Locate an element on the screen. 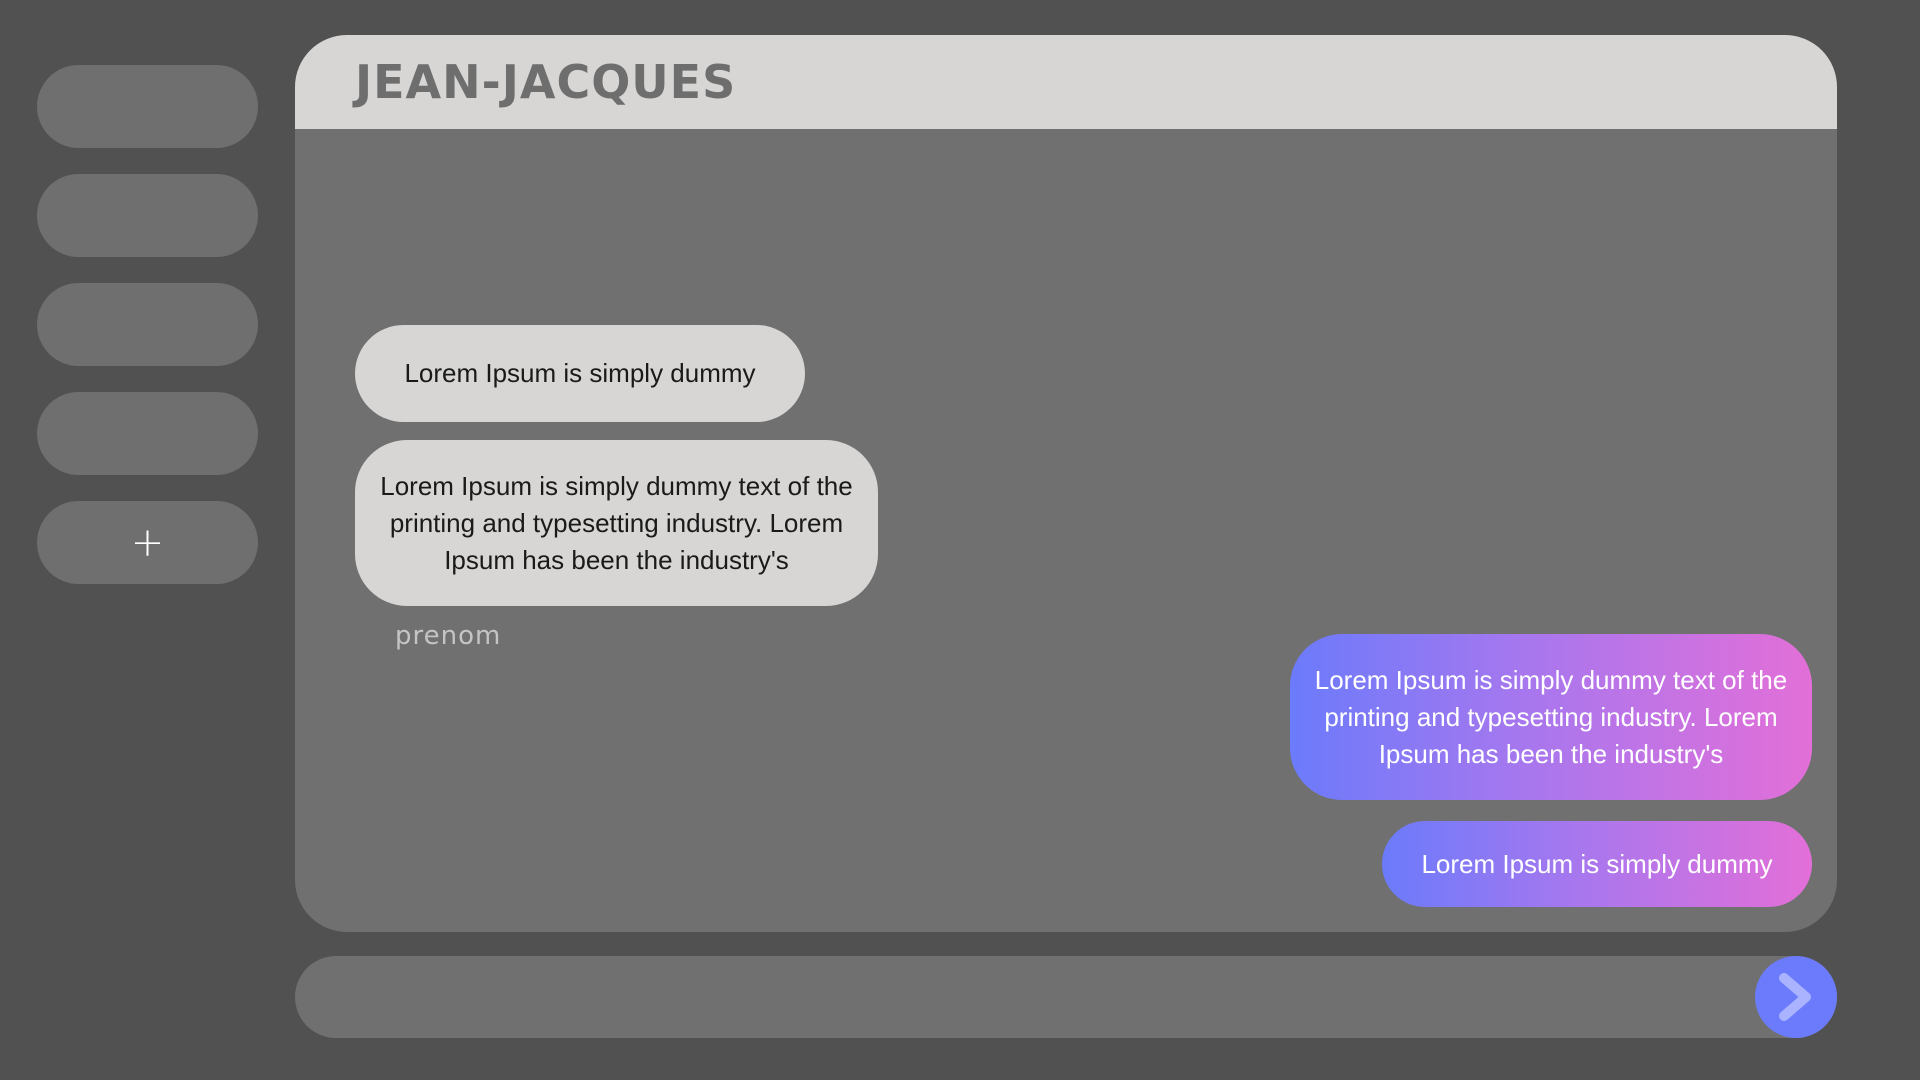 This screenshot has height=1080, width=1920. message-composer is located at coordinates (1066, 998).